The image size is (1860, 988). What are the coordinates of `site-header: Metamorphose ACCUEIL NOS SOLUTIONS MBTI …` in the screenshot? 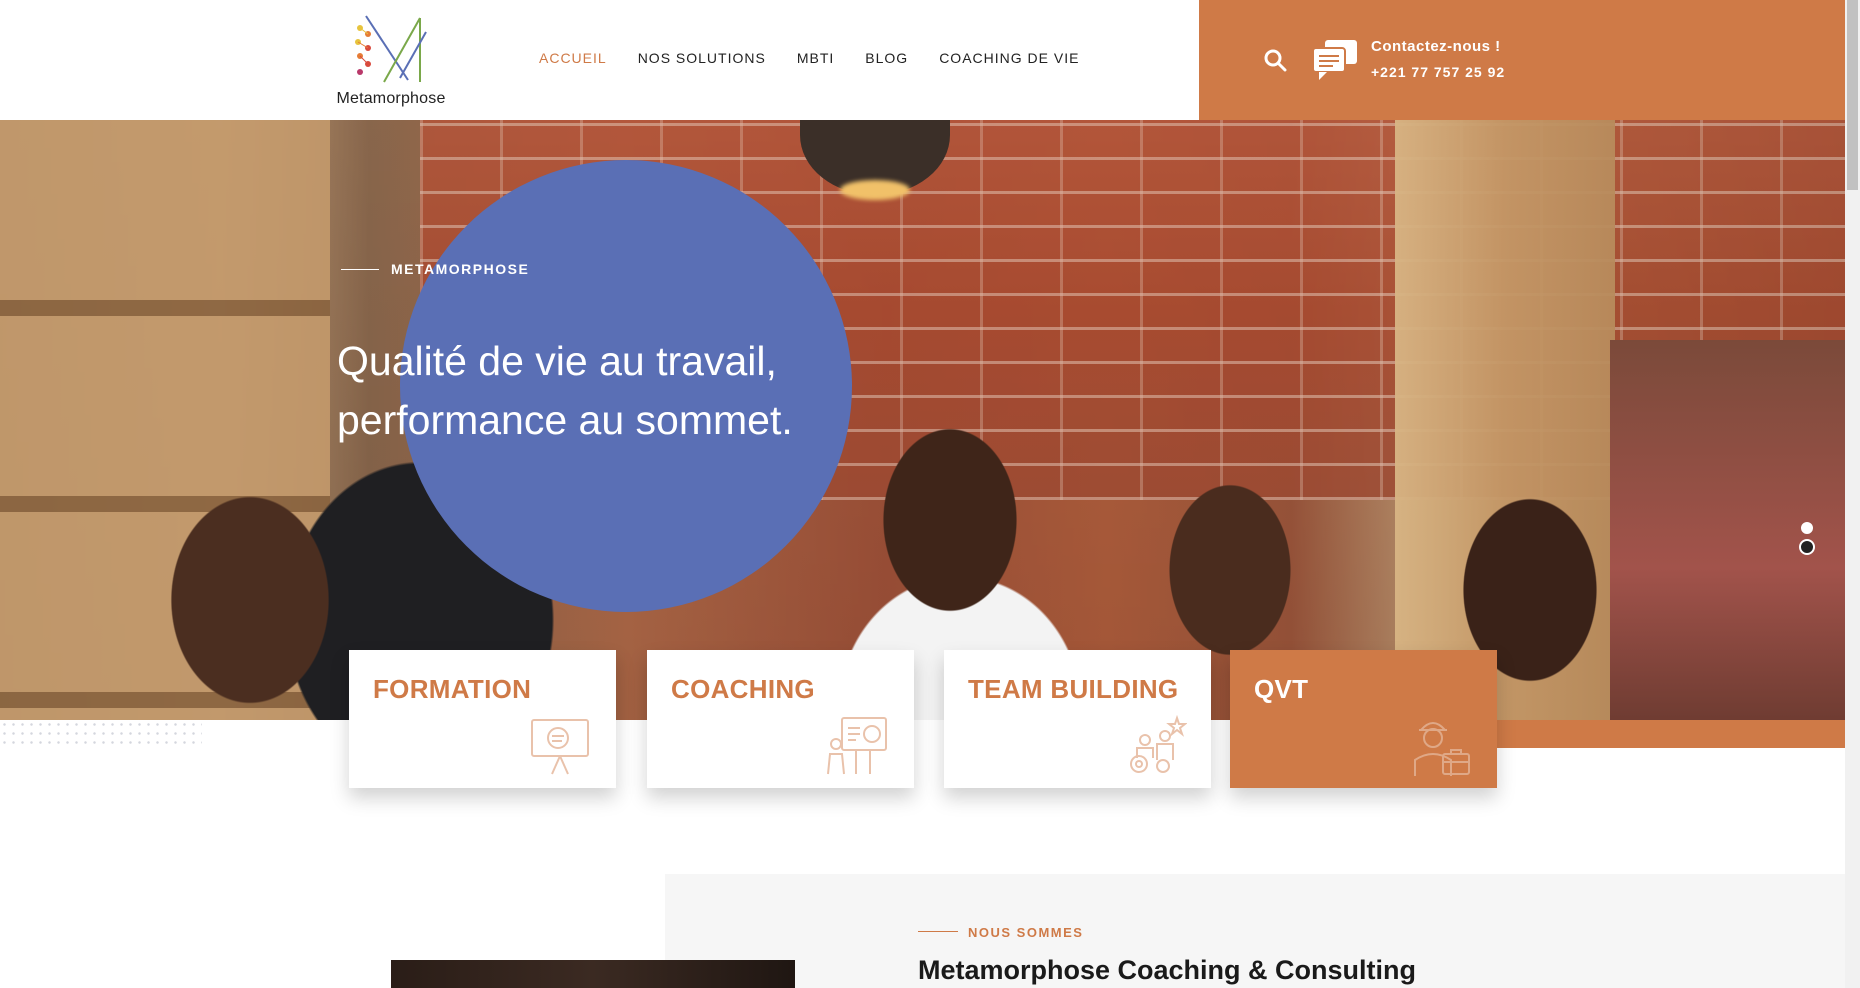 It's located at (922, 60).